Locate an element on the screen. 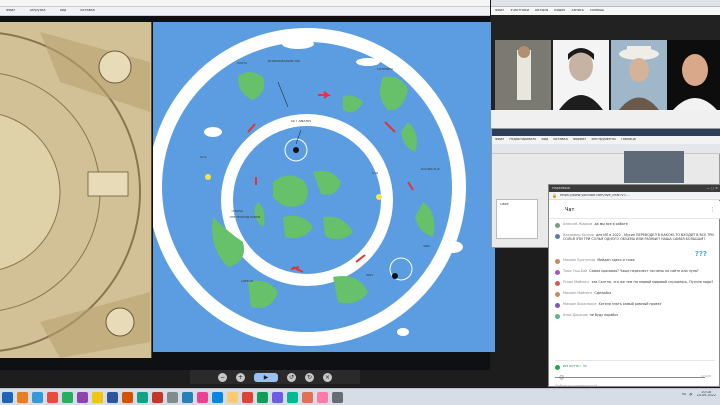 Image resolution: width=720 pixels, height=405 pixels. chat-header: Чат ⋮ is located at coordinates (634, 210).